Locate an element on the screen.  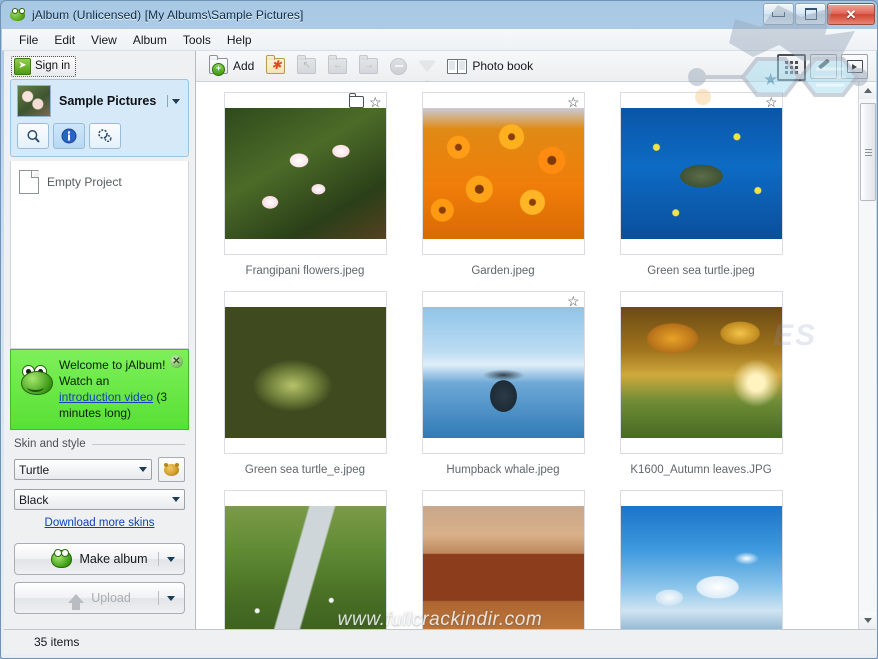
album-header: Sample Pictures is located at coordinates (99, 101).